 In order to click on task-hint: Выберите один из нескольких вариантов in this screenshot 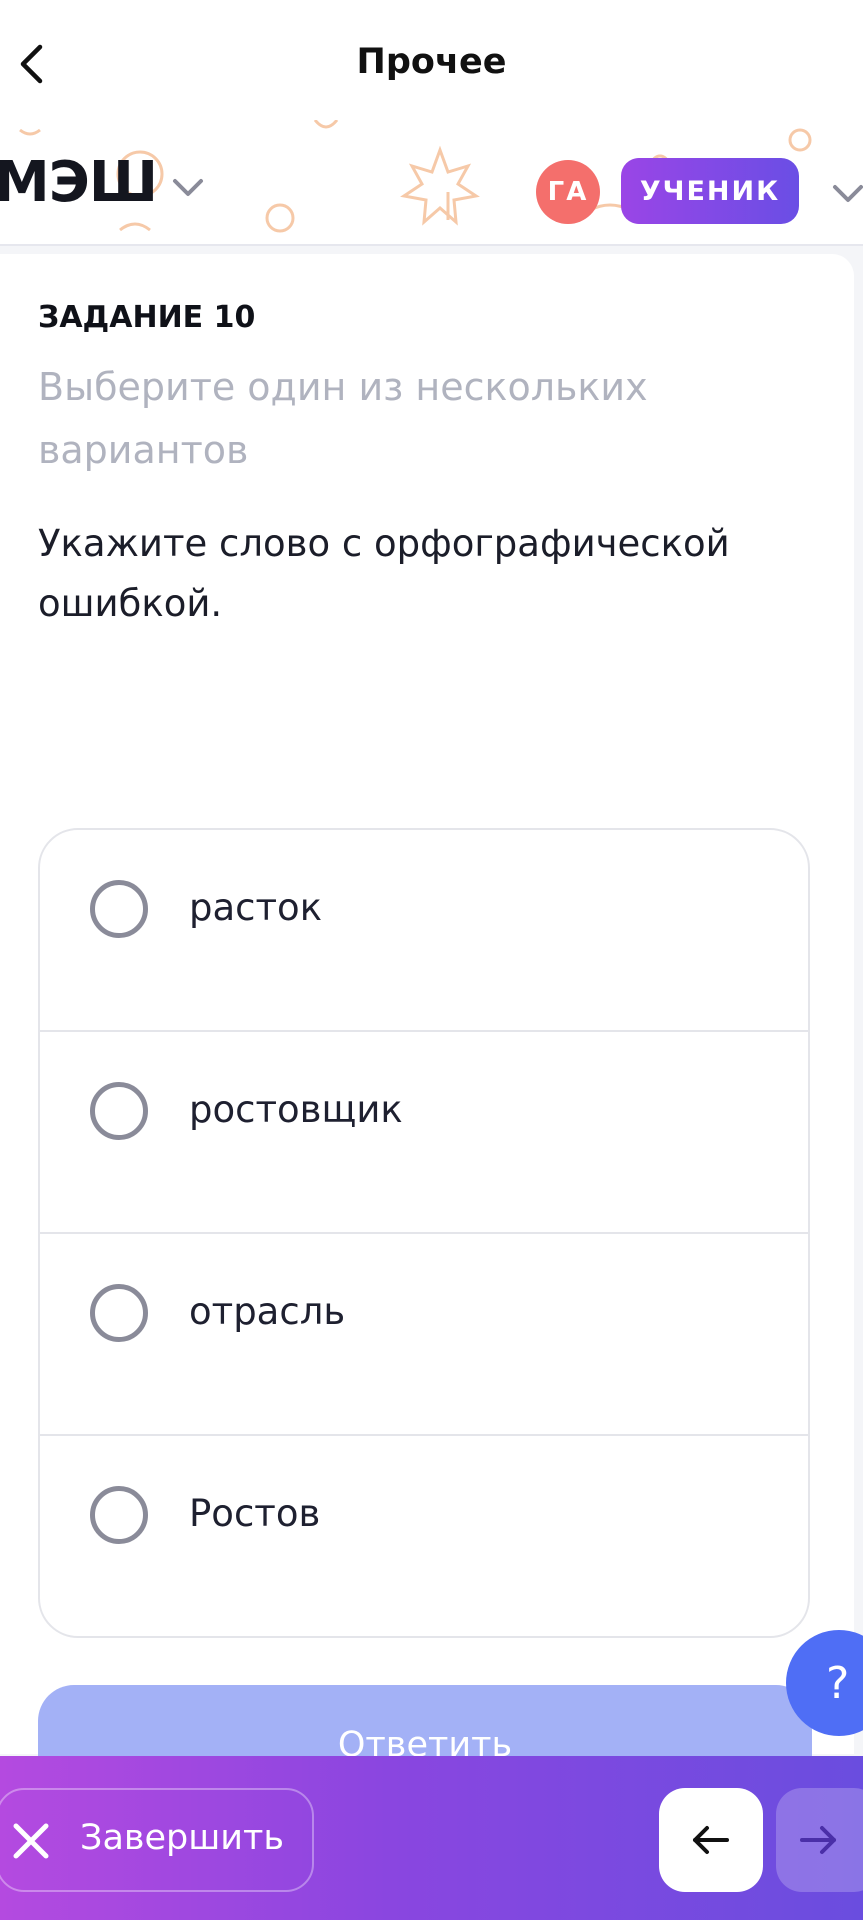, I will do `click(343, 418)`.